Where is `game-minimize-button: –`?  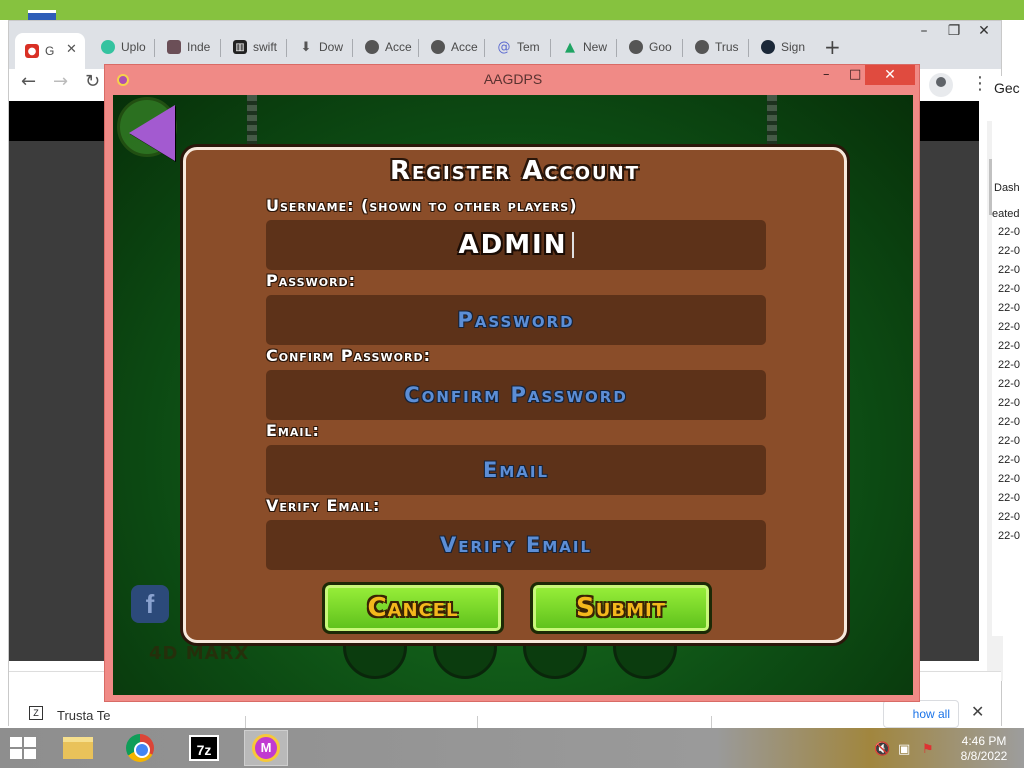
game-minimize-button: – is located at coordinates (826, 74).